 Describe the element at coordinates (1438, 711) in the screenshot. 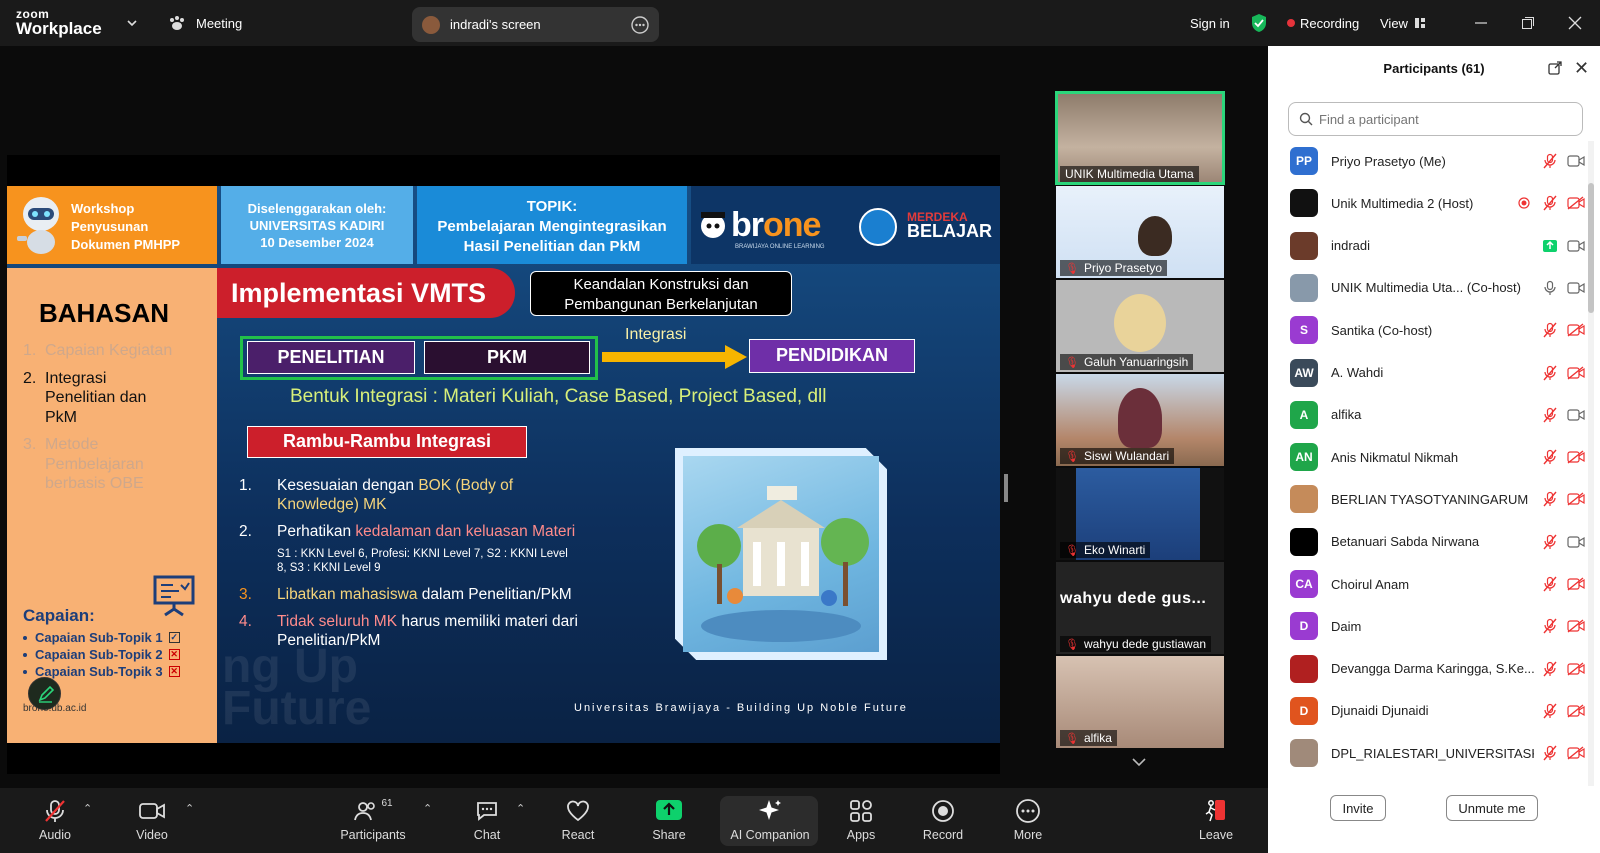

I see `participant-row: D Djunaidi Djunaidi` at that location.